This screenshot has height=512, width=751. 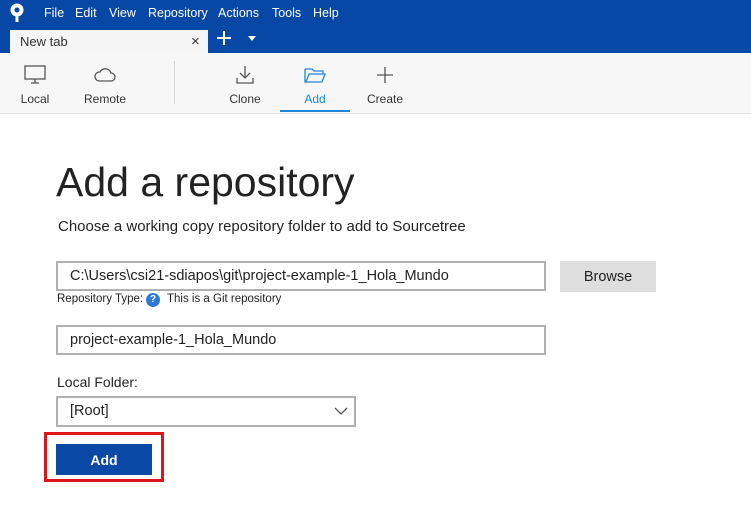 I want to click on help-icon: ?, so click(x=153, y=300).